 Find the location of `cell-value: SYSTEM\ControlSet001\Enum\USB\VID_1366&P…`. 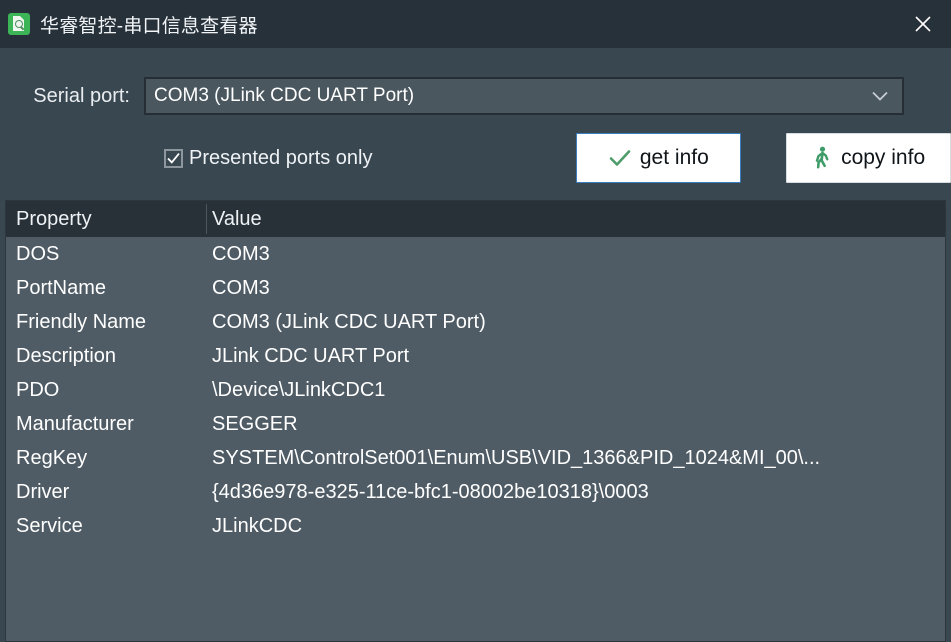

cell-value: SYSTEM\ControlSet001\Enum\USB\VID_1366&P… is located at coordinates (516, 457).